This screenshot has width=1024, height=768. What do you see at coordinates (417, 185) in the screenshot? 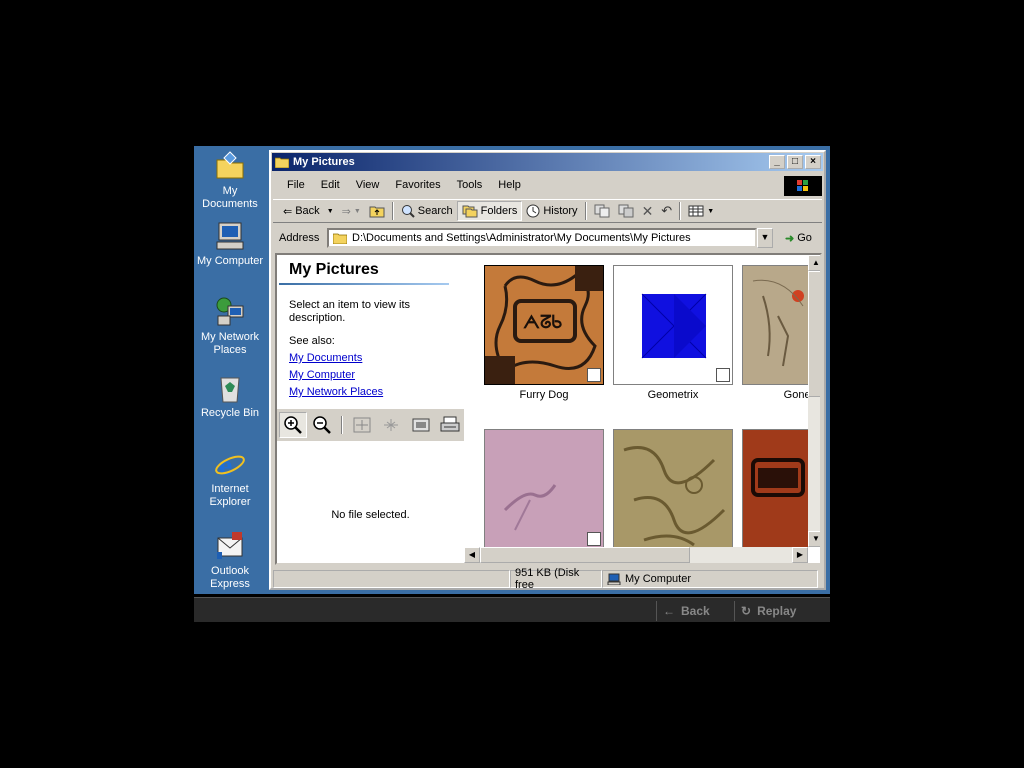
I see `menu-favorites: Favorites` at bounding box center [417, 185].